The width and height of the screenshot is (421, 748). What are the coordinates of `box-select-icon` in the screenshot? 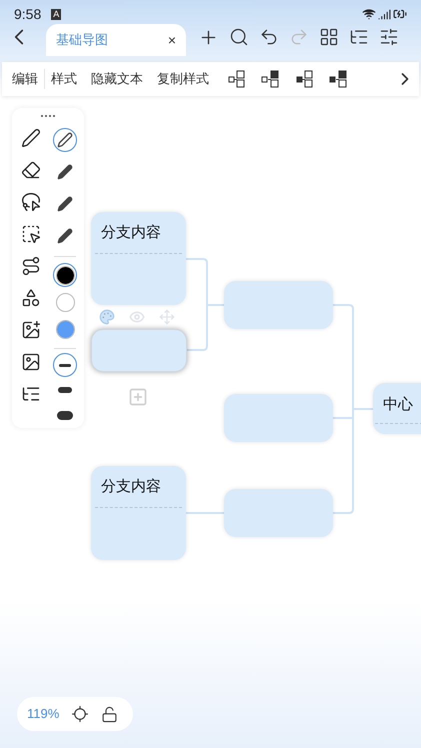 It's located at (31, 234).